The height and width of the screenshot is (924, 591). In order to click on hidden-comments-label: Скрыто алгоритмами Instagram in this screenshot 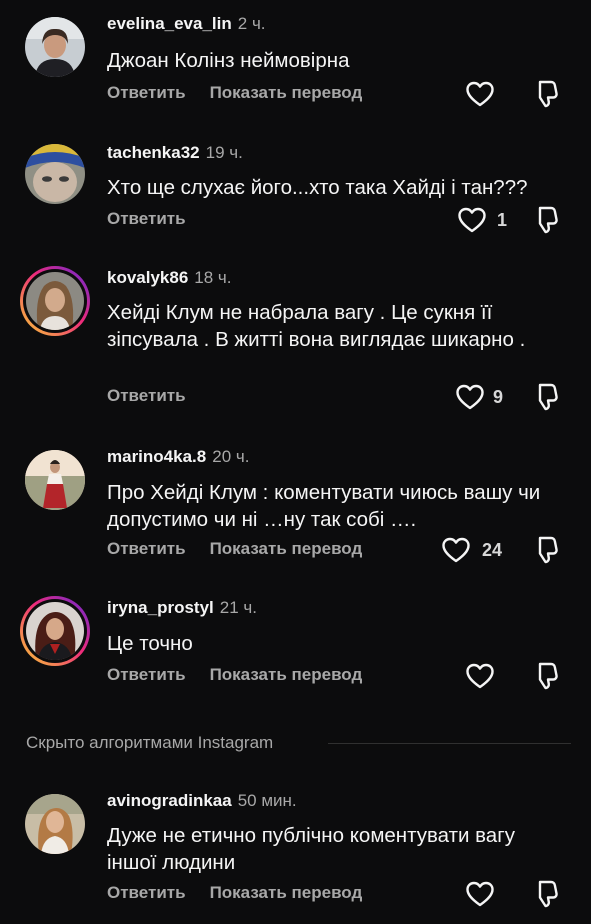, I will do `click(150, 742)`.